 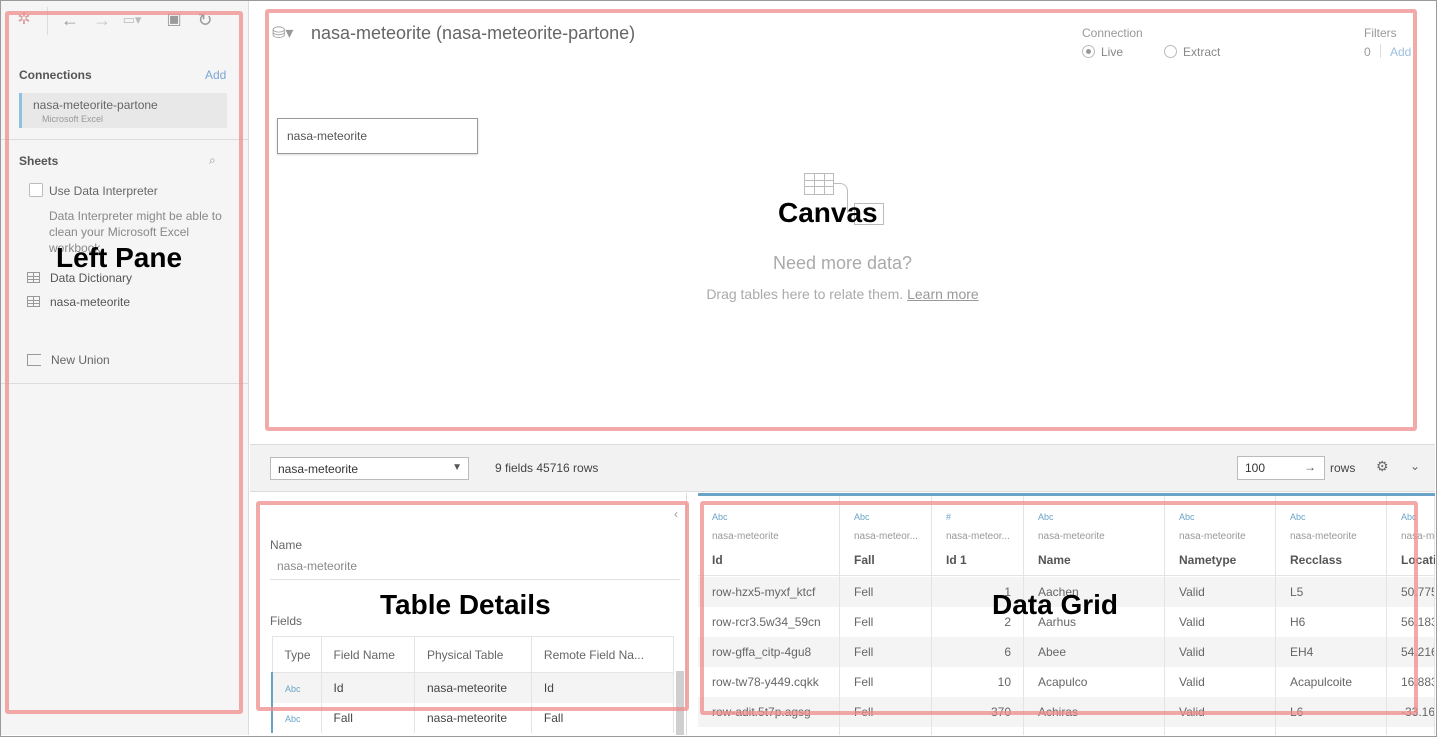 What do you see at coordinates (78, 302) in the screenshot?
I see `sheet-item-nasa-meteorite: nasa-meteorite` at bounding box center [78, 302].